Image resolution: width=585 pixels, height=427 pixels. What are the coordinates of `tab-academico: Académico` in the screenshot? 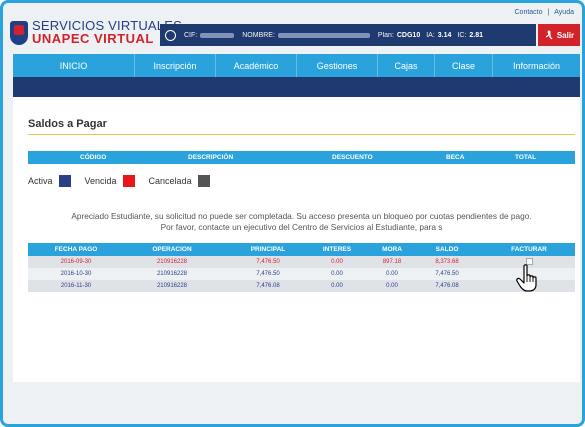 It's located at (256, 65).